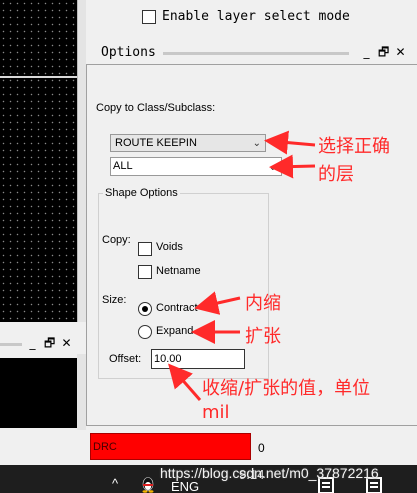  Describe the element at coordinates (217, 303) in the screenshot. I see `arrow-to-contract` at that location.